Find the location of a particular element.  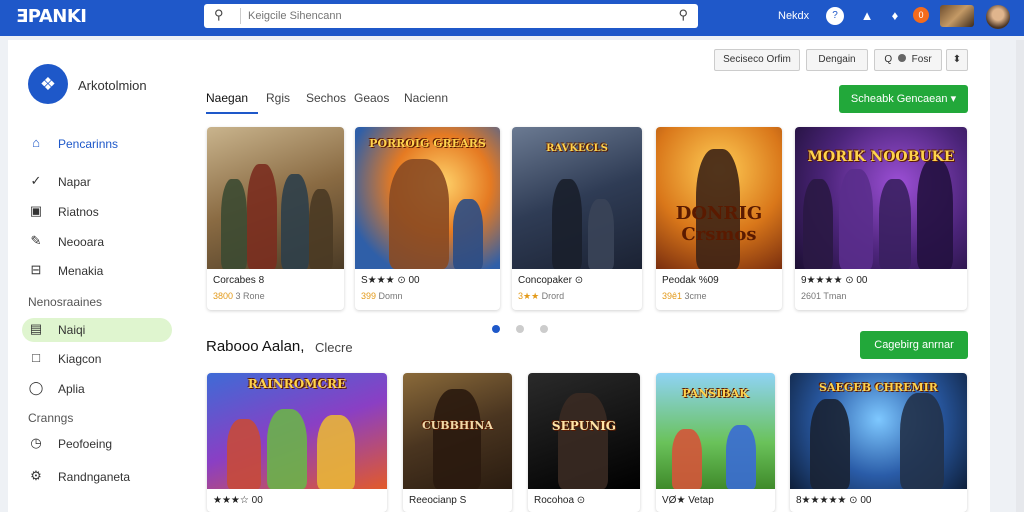

game-card: RAINROMCRE ★★★☆ 00 is located at coordinates (297, 442).